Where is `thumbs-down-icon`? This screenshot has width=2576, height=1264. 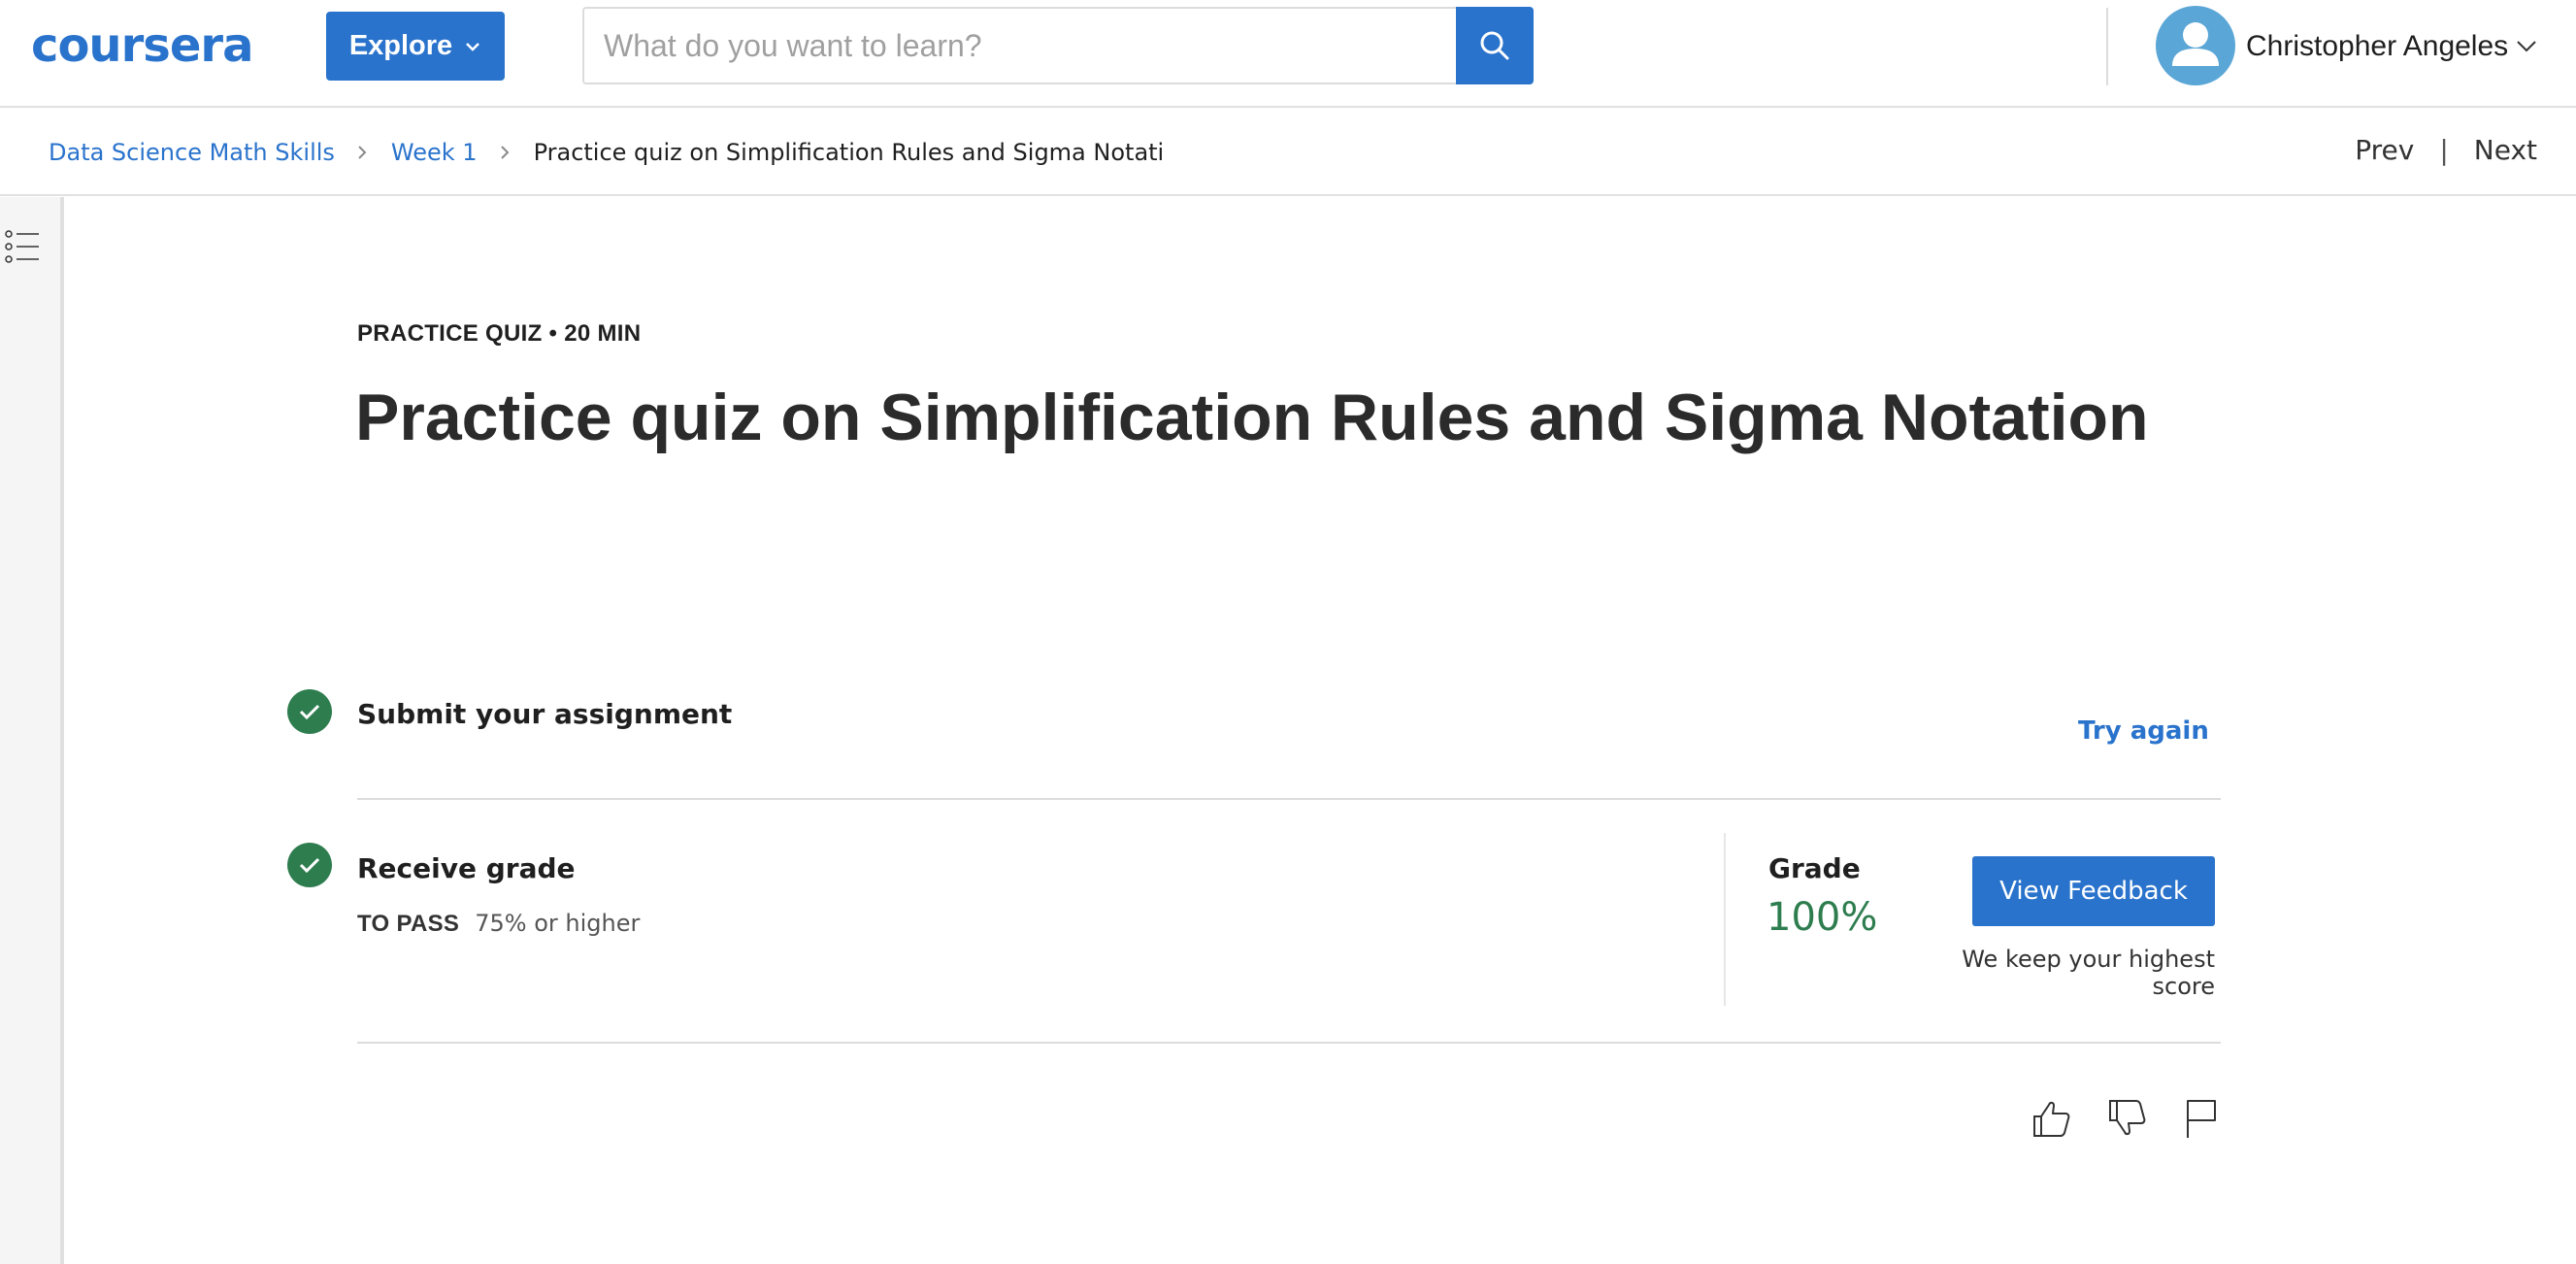 thumbs-down-icon is located at coordinates (2127, 1118).